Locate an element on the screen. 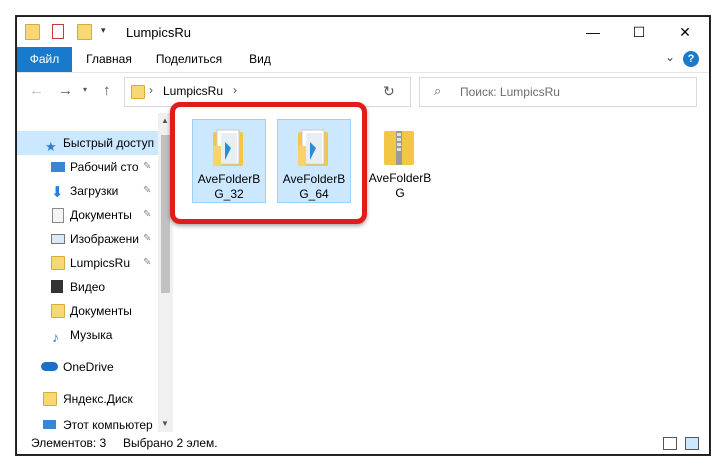 This screenshot has width=725, height=471. sidebar-item-video: Видео is located at coordinates (95, 287).